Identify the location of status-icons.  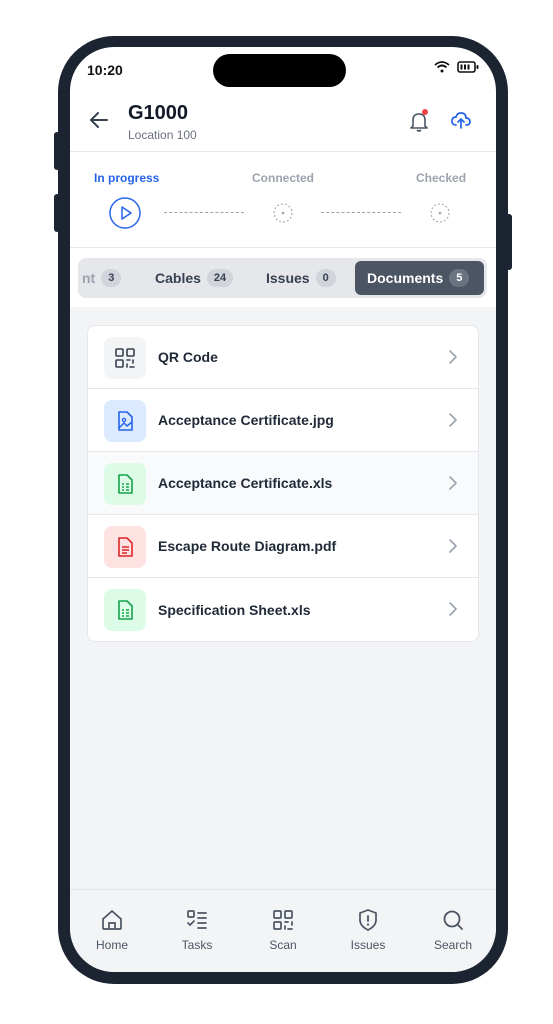
(456, 67).